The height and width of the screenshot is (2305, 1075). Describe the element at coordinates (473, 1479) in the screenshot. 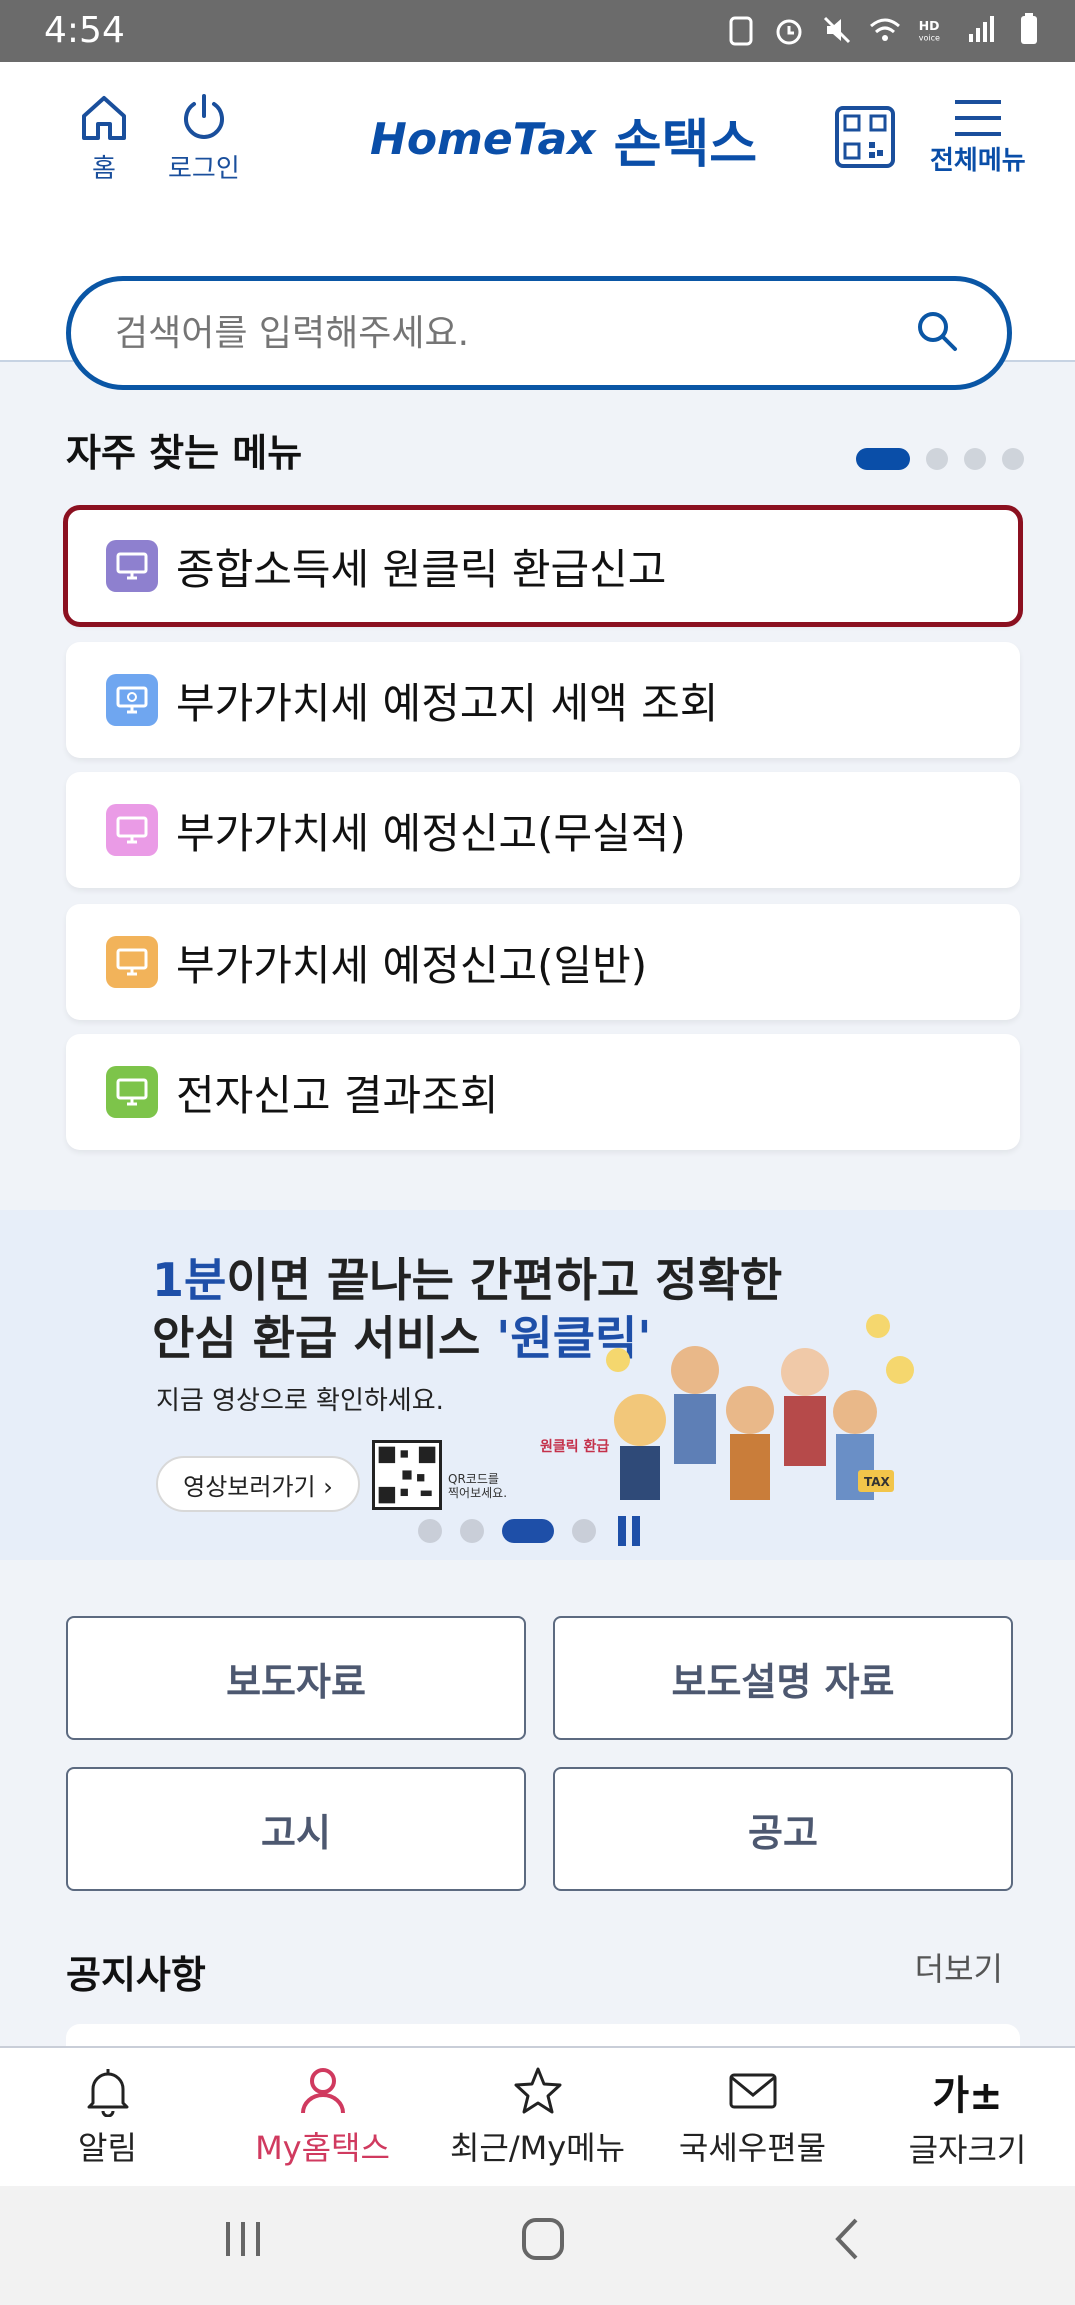

I see `qr-caption-1: QR코드를` at that location.